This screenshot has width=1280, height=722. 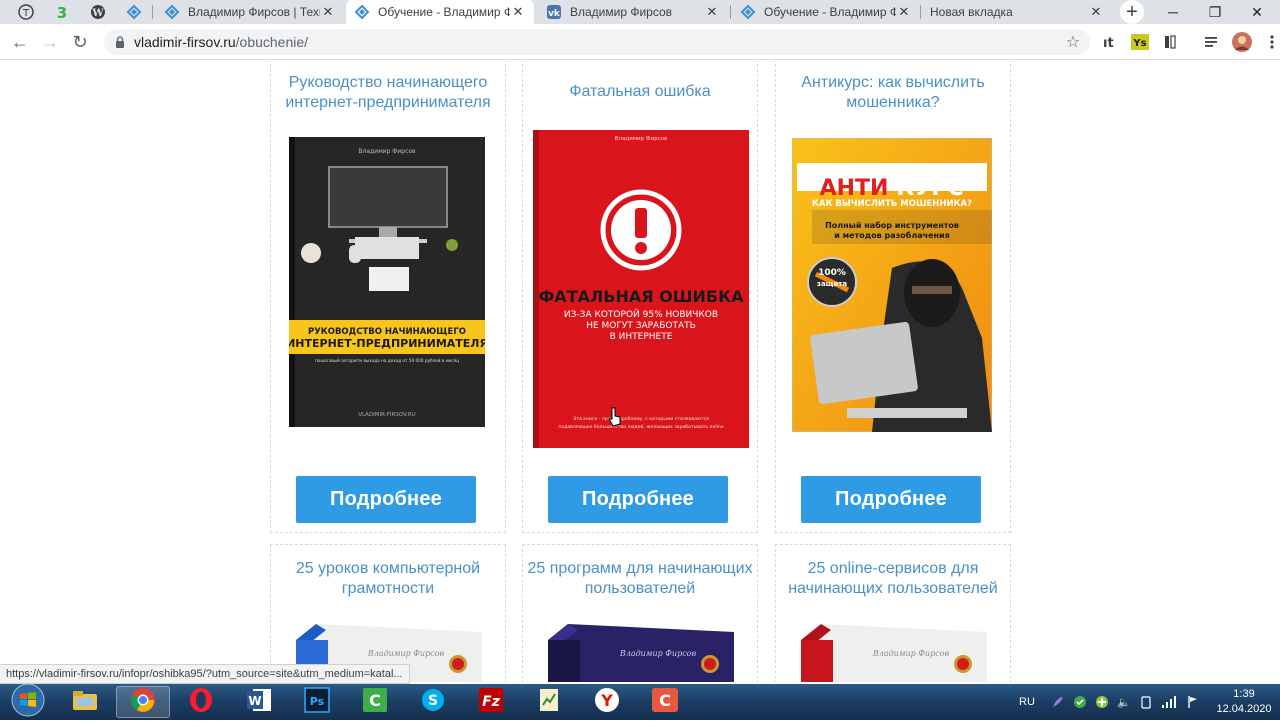 I want to click on menu-icon, so click(x=1271, y=42).